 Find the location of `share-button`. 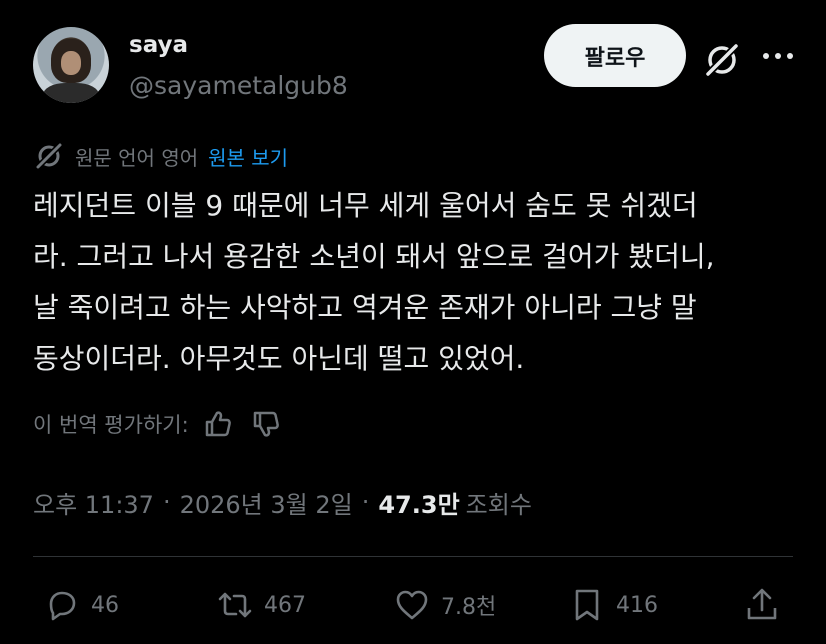

share-button is located at coordinates (762, 605).